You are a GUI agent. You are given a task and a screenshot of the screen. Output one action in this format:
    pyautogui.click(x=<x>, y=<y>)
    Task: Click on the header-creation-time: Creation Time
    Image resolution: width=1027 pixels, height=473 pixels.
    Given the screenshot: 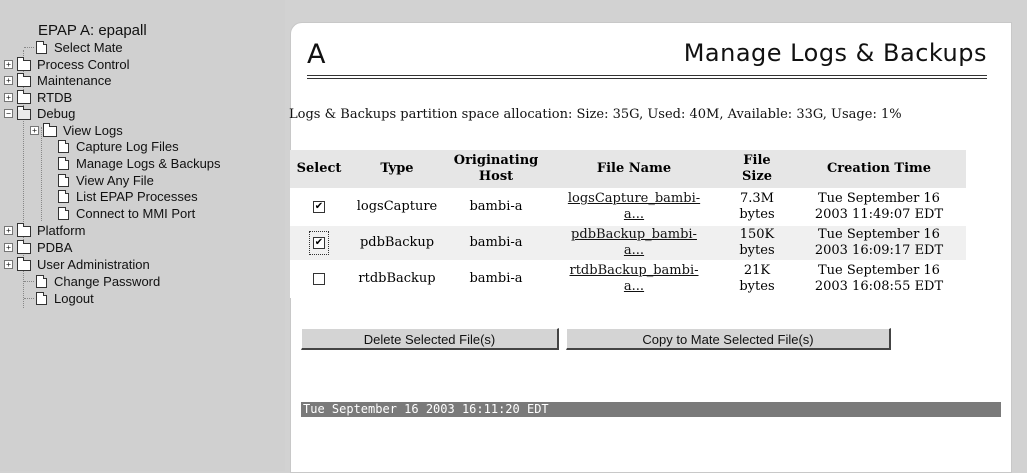 What is the action you would take?
    pyautogui.click(x=879, y=170)
    